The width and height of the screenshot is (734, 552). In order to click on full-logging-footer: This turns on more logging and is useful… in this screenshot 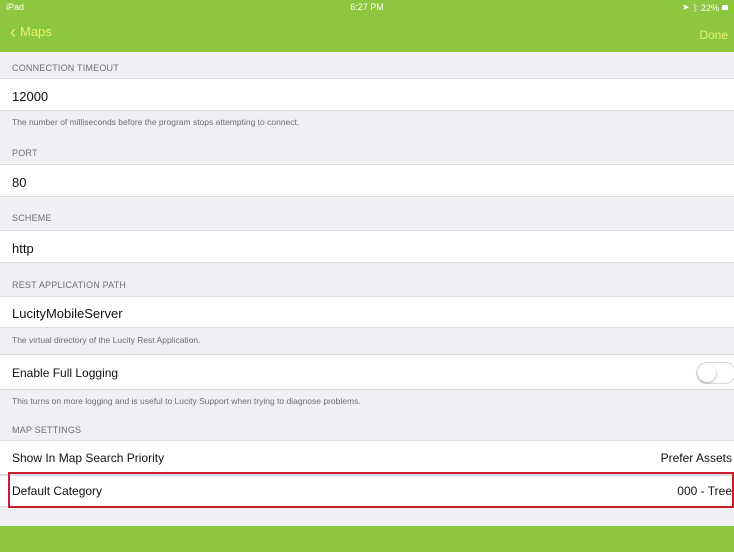, I will do `click(367, 403)`.